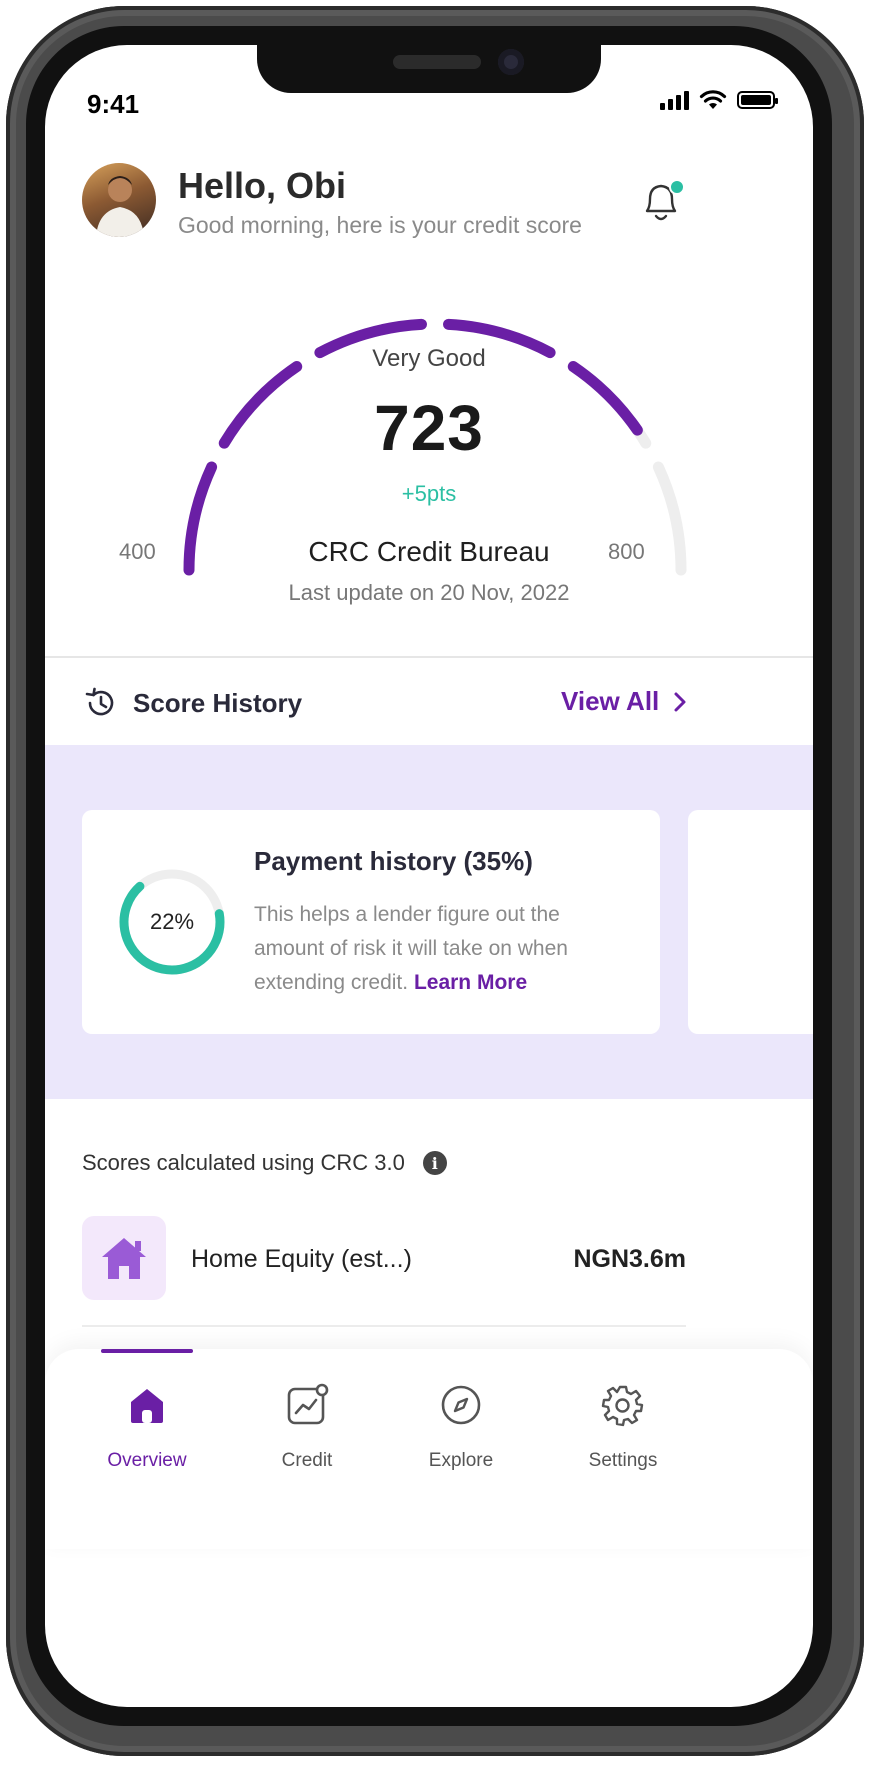  Describe the element at coordinates (757, 100) in the screenshot. I see `battery-icon` at that location.